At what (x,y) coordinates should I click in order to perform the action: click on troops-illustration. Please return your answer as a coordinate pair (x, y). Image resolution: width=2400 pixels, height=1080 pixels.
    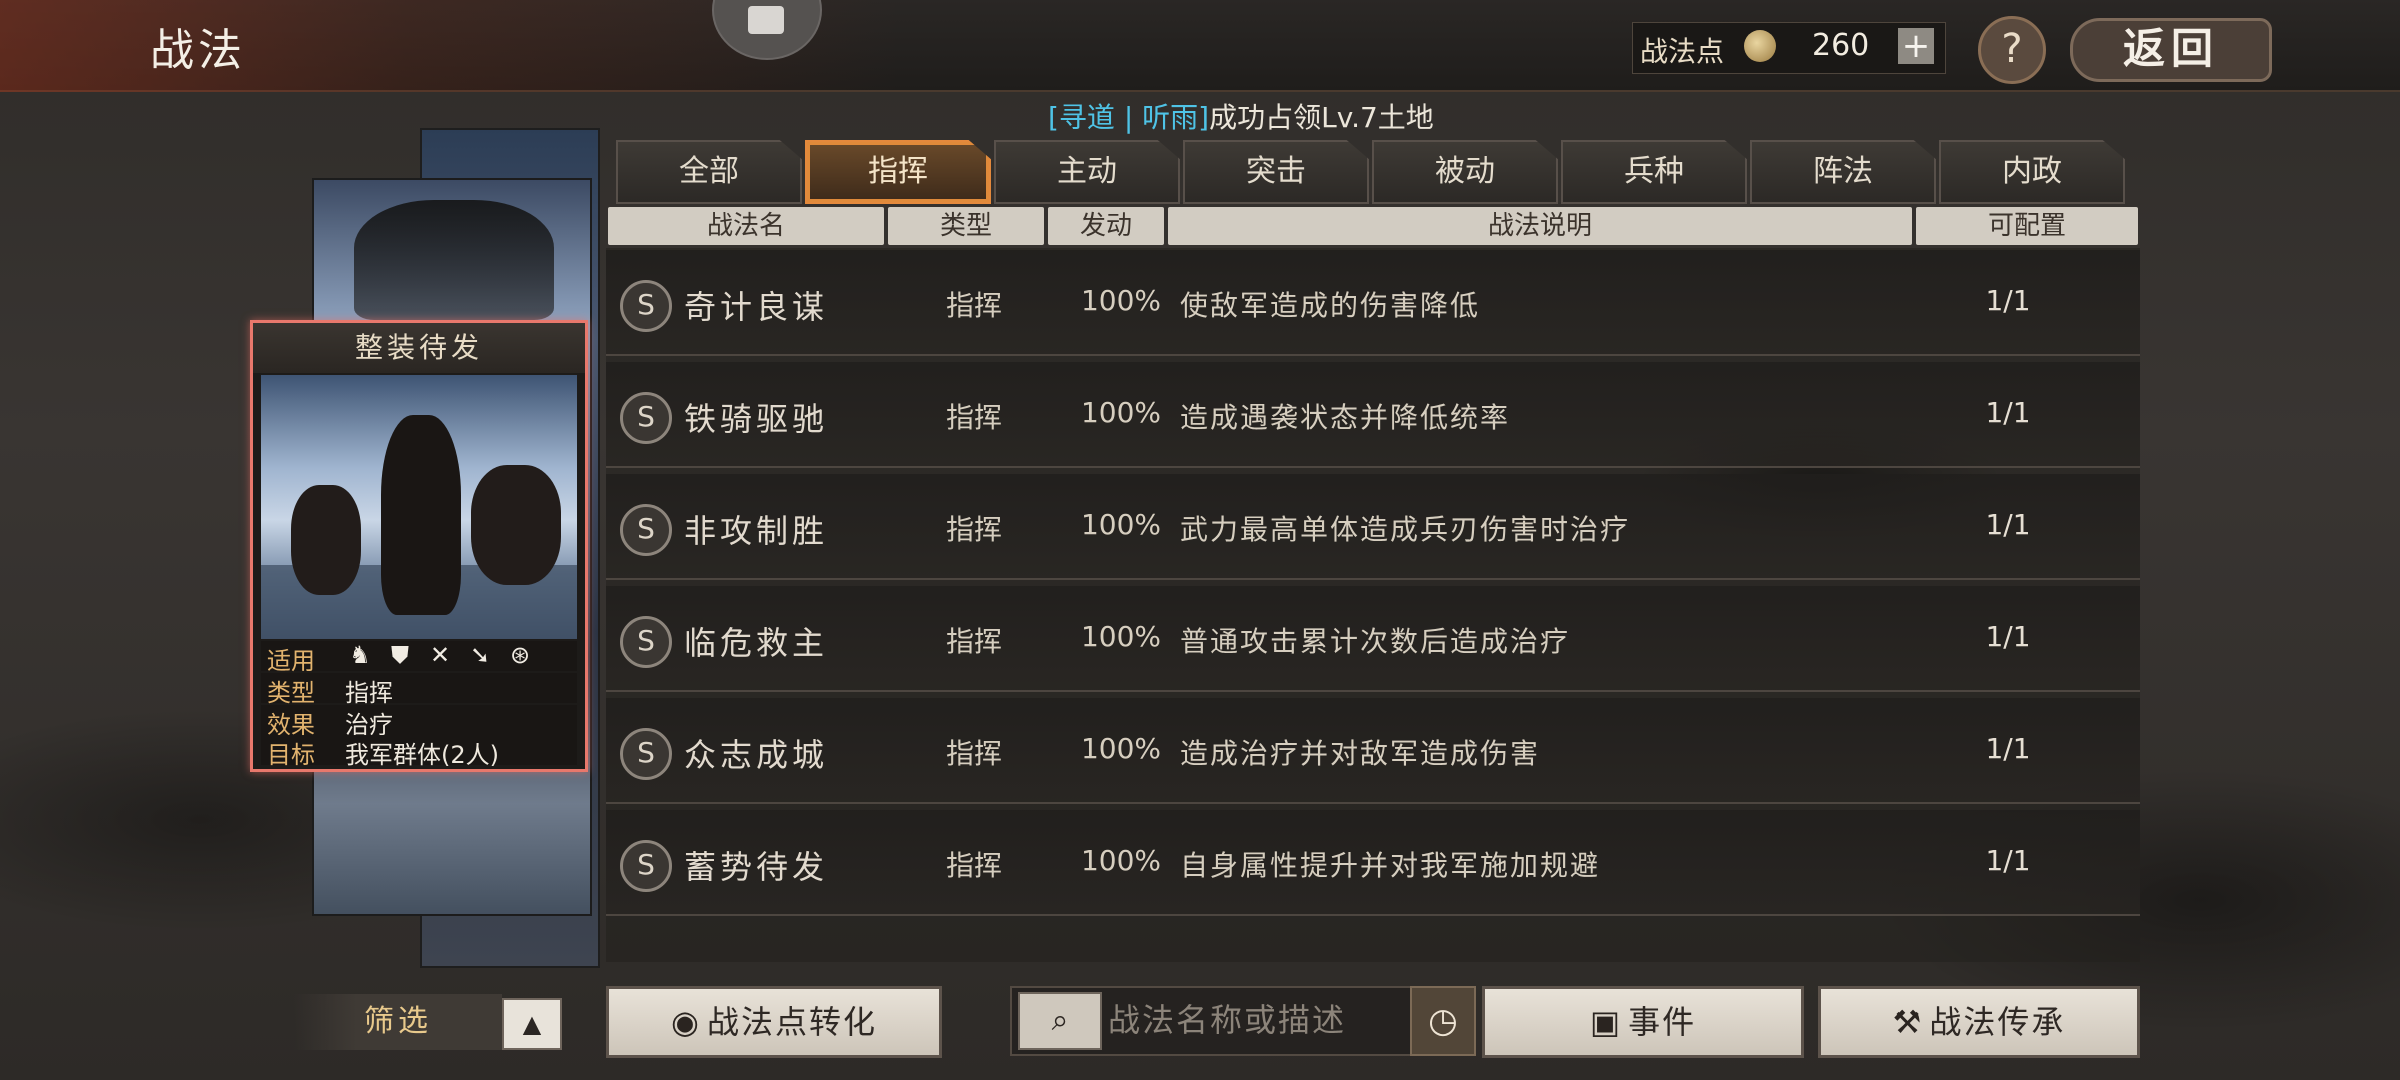
    Looking at the image, I should click on (454, 260).